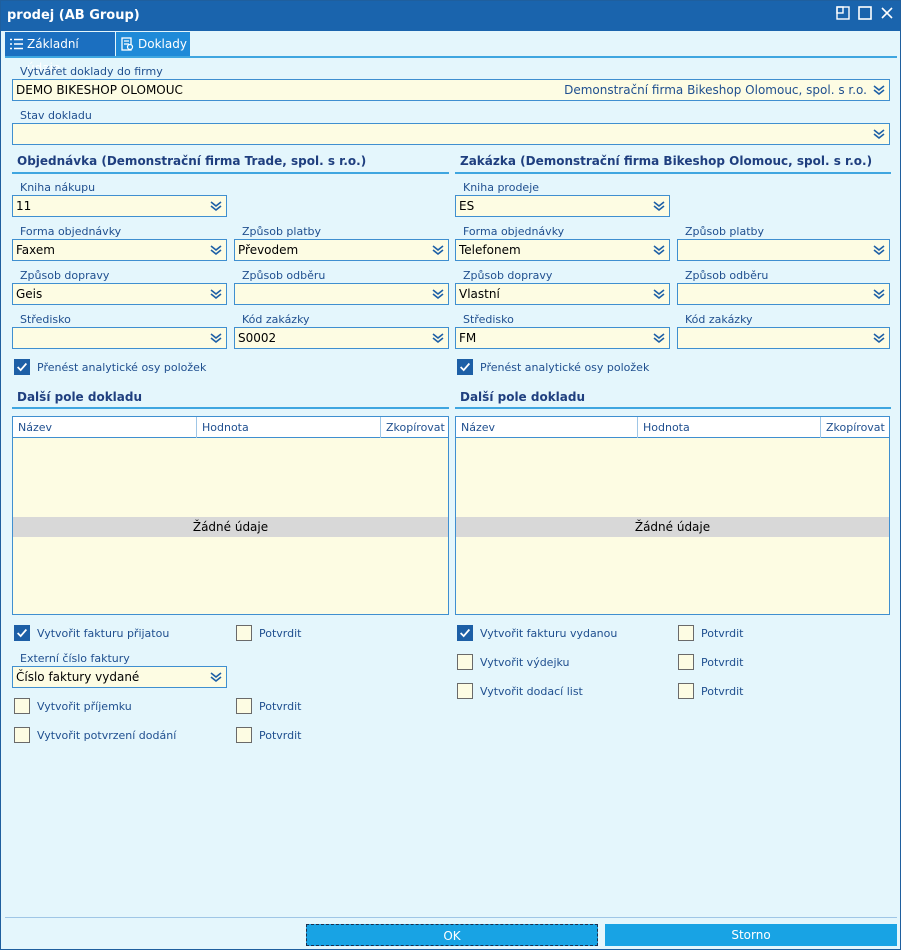 Image resolution: width=901 pixels, height=950 pixels. What do you see at coordinates (58, 187) in the screenshot?
I see `order-book-label: Kniha nákupu` at bounding box center [58, 187].